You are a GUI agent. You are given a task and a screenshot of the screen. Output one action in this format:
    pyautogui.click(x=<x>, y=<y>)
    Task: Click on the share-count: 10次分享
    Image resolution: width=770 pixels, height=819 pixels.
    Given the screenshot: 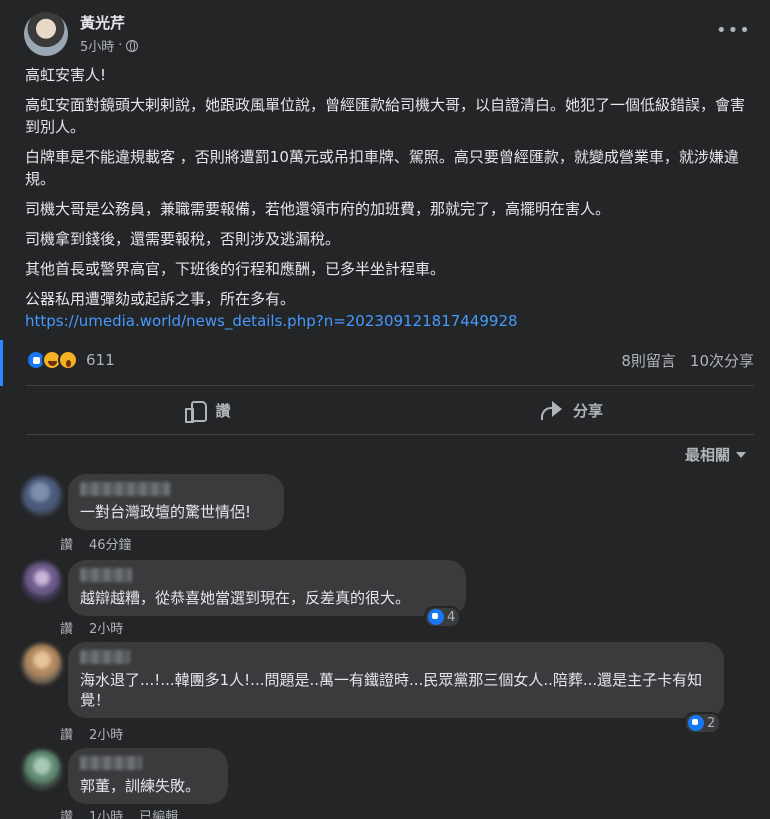 What is the action you would take?
    pyautogui.click(x=722, y=360)
    